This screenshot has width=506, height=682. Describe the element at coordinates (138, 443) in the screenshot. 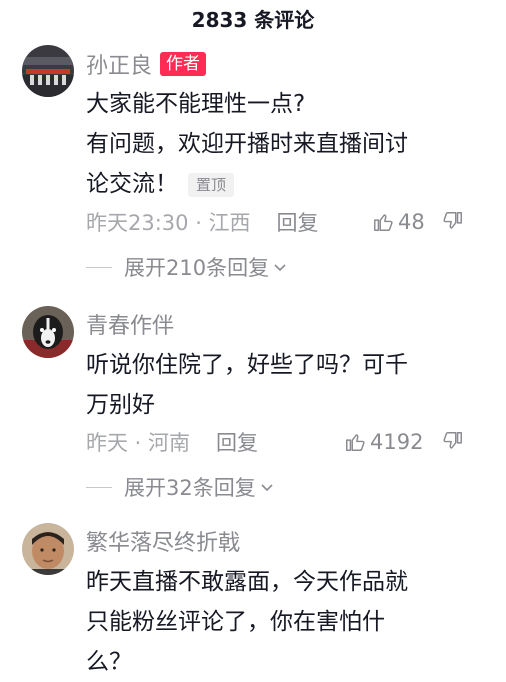

I see `comment-time-location: 昨天 · 河南` at that location.